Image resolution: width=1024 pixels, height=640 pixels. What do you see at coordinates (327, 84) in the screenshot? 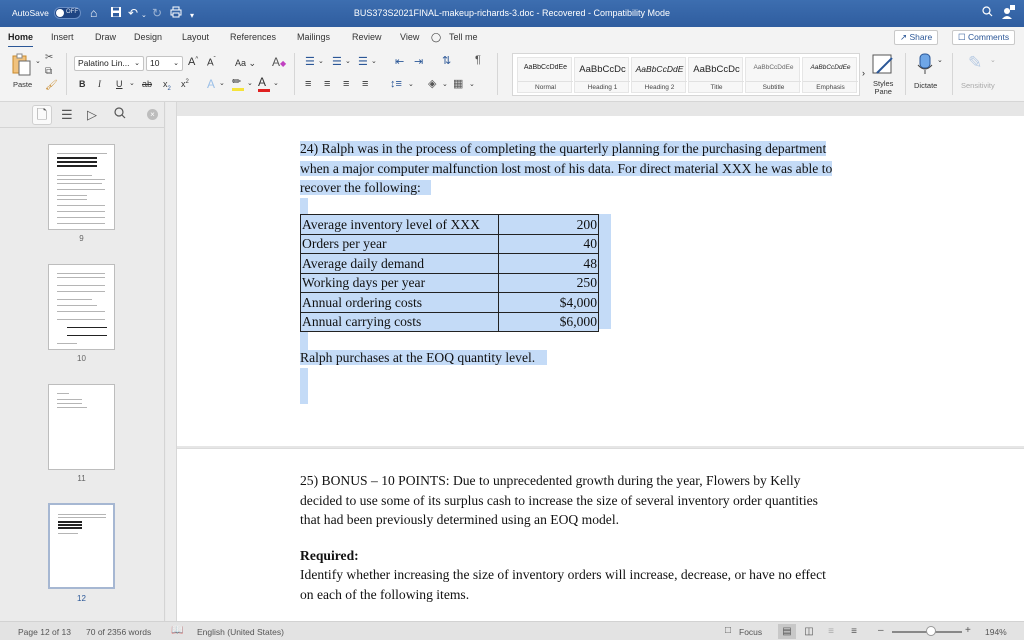
I see `align-center-icon: ≡` at bounding box center [327, 84].